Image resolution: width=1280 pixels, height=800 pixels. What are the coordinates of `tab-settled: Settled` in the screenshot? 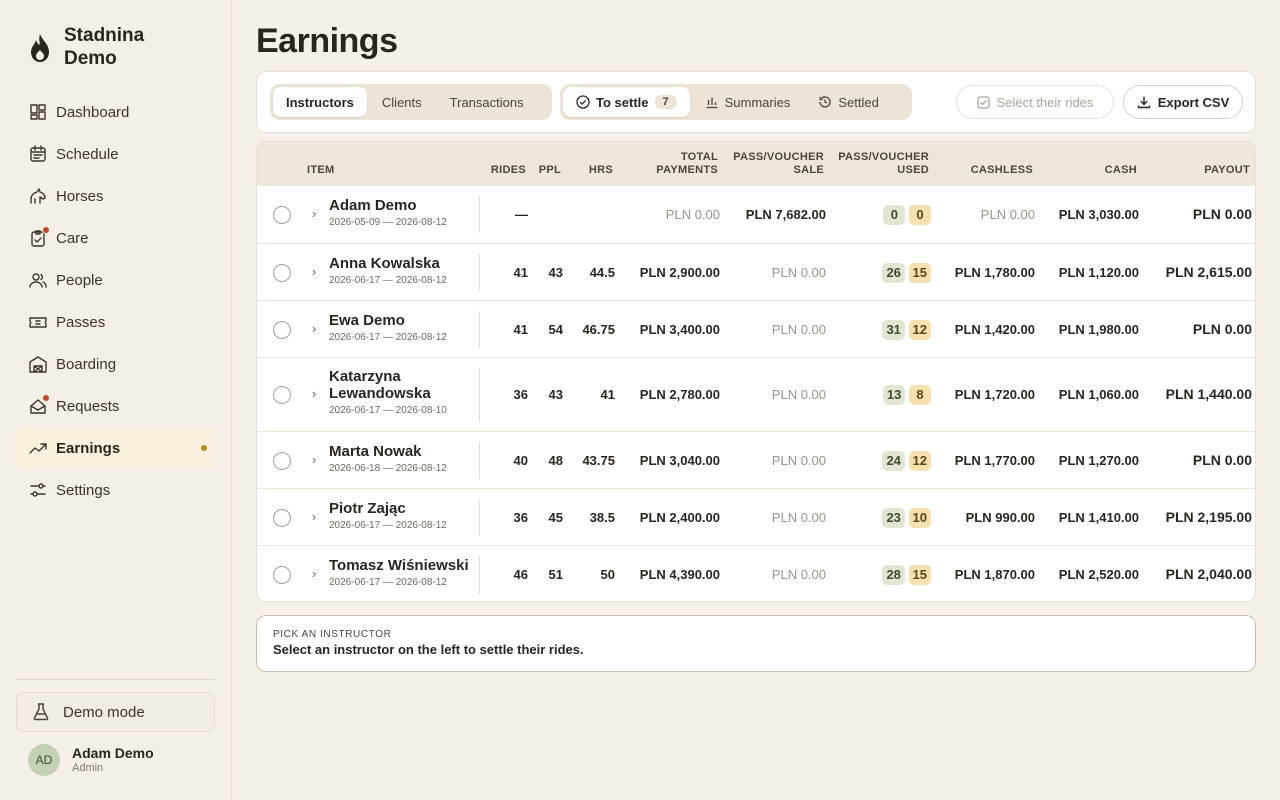 It's located at (848, 102).